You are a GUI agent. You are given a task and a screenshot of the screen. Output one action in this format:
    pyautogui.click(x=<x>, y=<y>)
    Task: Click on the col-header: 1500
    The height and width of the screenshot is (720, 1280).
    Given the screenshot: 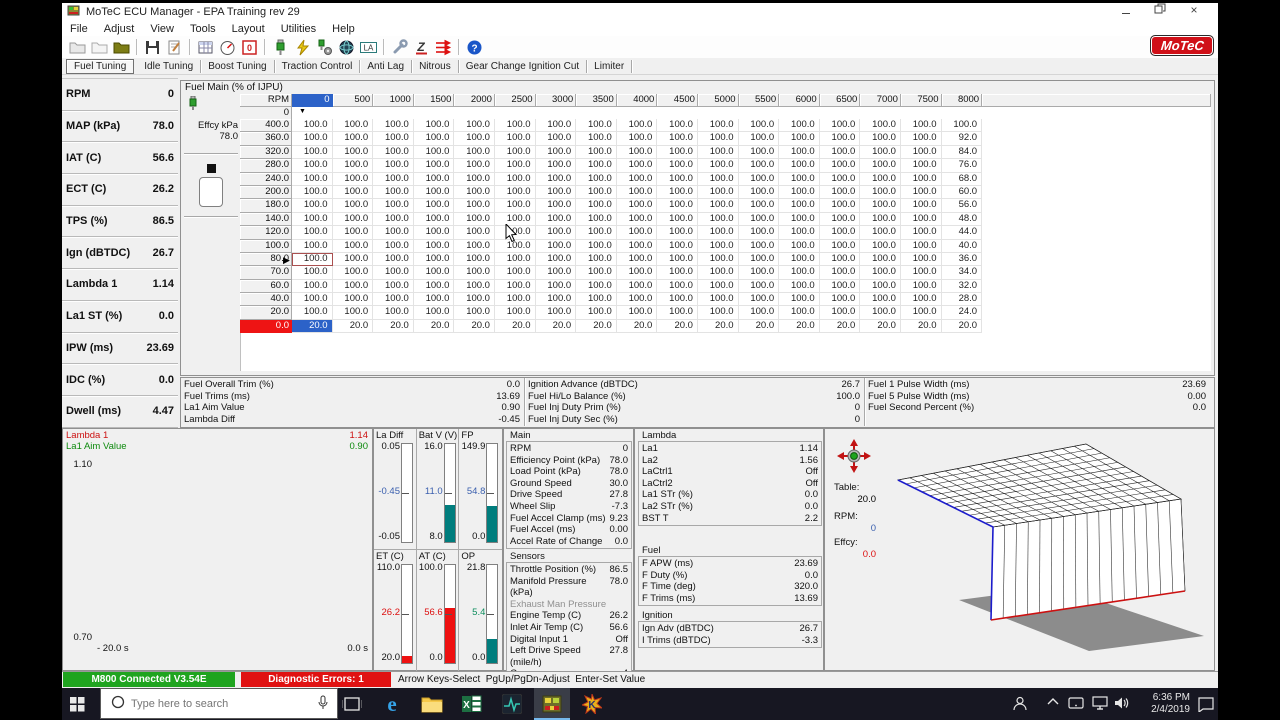 What is the action you would take?
    pyautogui.click(x=434, y=100)
    